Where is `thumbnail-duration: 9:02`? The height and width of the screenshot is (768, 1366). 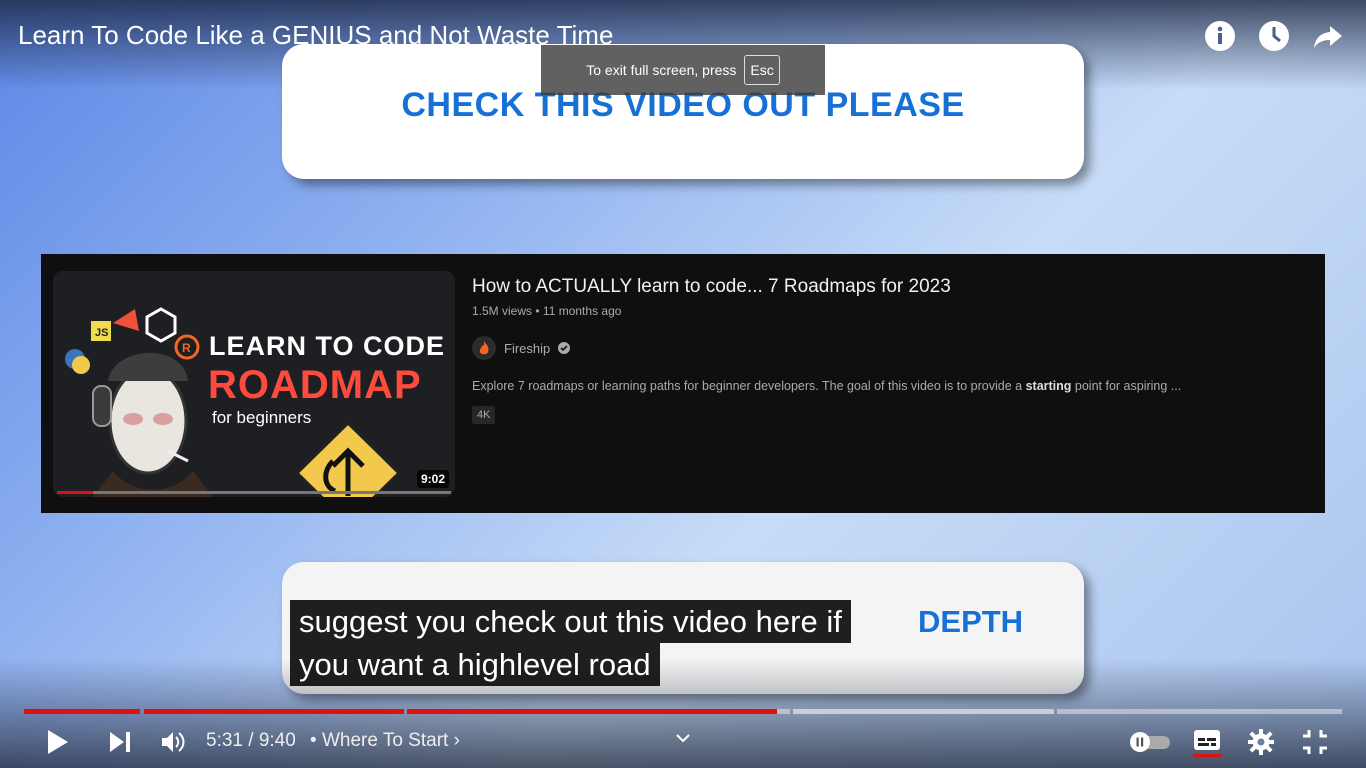 thumbnail-duration: 9:02 is located at coordinates (432, 479).